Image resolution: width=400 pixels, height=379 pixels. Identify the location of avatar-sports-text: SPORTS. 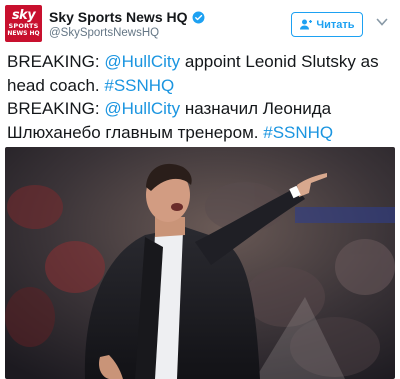
(23, 26).